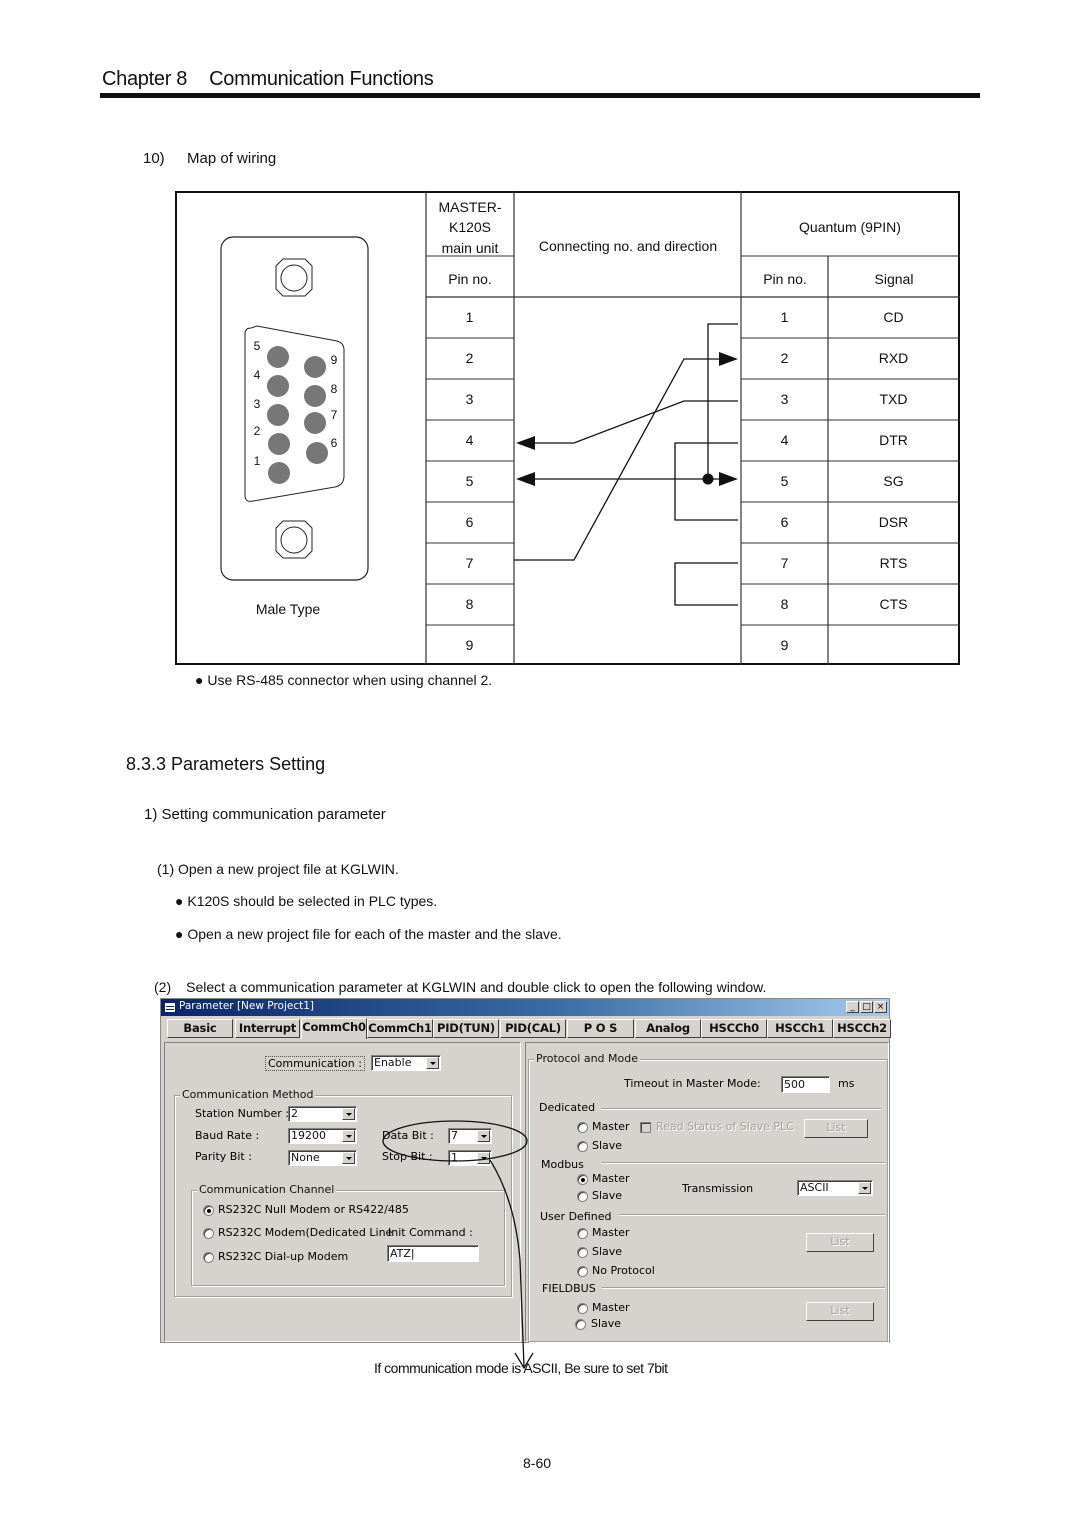 The width and height of the screenshot is (1080, 1528). Describe the element at coordinates (725, 1126) in the screenshot. I see `read-status-label: Read Status of Slave PLC` at that location.